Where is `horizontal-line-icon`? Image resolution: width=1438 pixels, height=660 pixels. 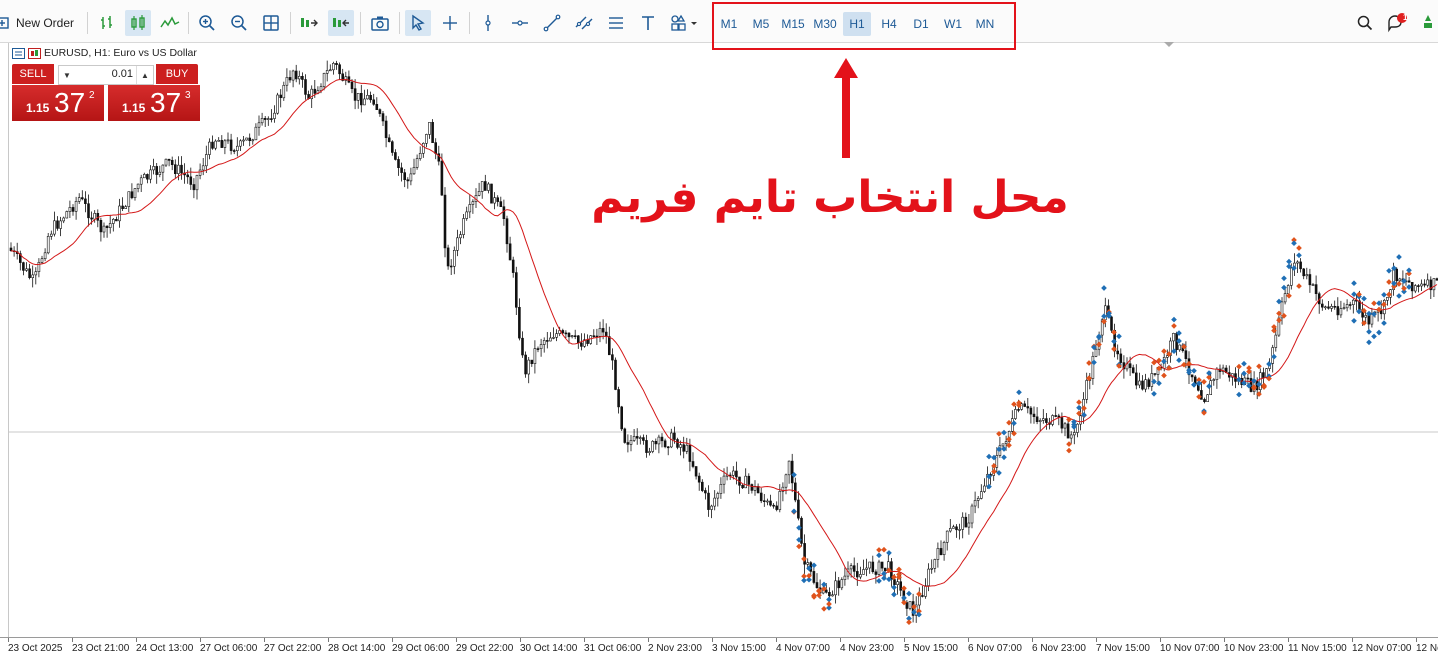 horizontal-line-icon is located at coordinates (520, 23).